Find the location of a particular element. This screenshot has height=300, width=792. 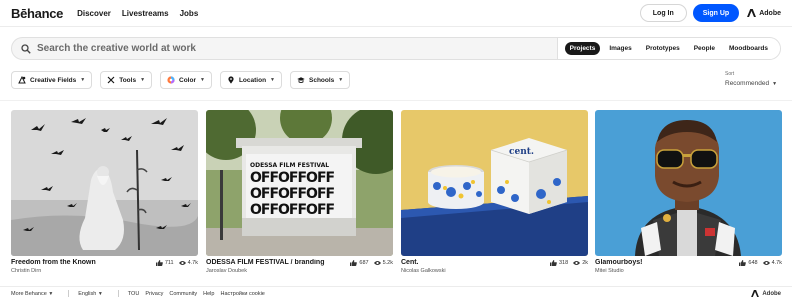

nav-jobs: Jobs is located at coordinates (189, 13).